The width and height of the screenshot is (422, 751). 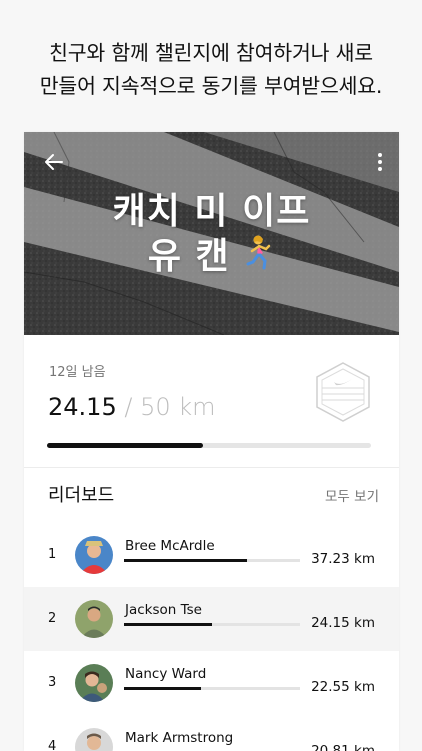 I want to click on challenge-title-line-2: 유 캔, so click(x=188, y=256).